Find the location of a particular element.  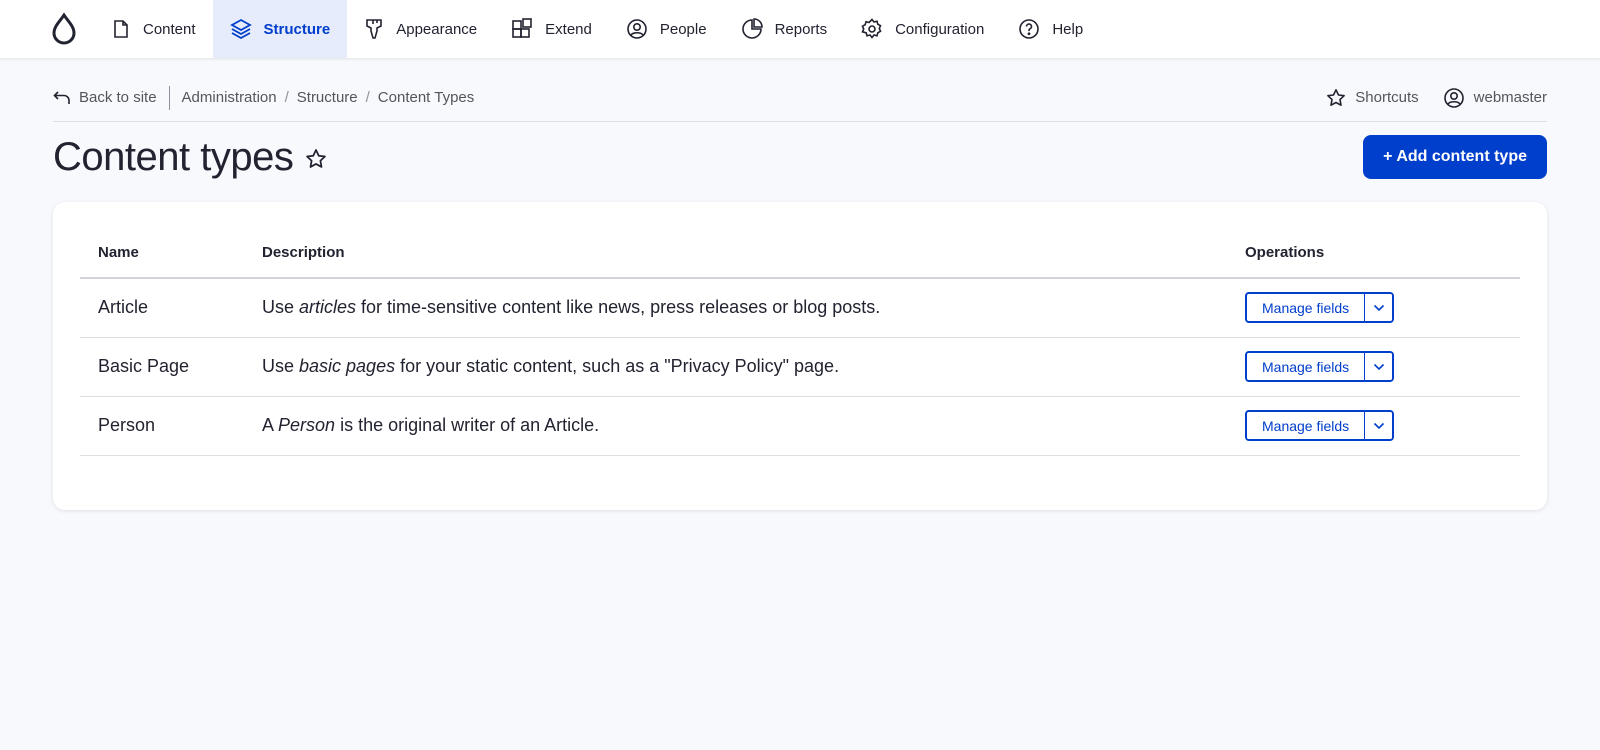

column-header-name: Name is located at coordinates (171, 253).